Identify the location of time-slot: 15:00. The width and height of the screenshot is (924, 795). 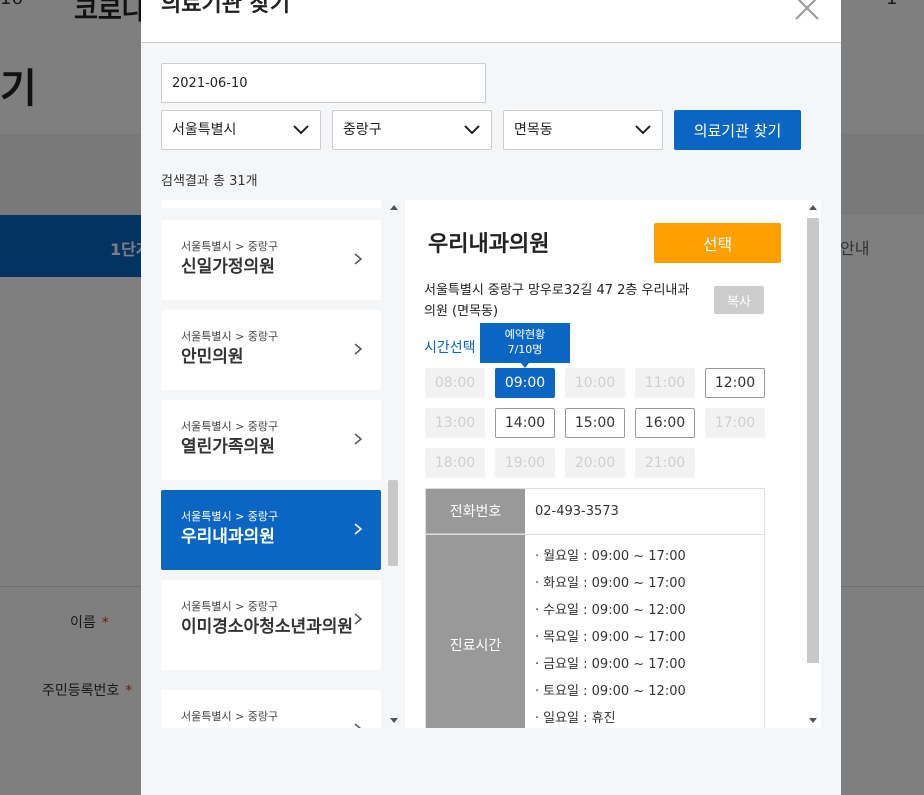
(595, 423).